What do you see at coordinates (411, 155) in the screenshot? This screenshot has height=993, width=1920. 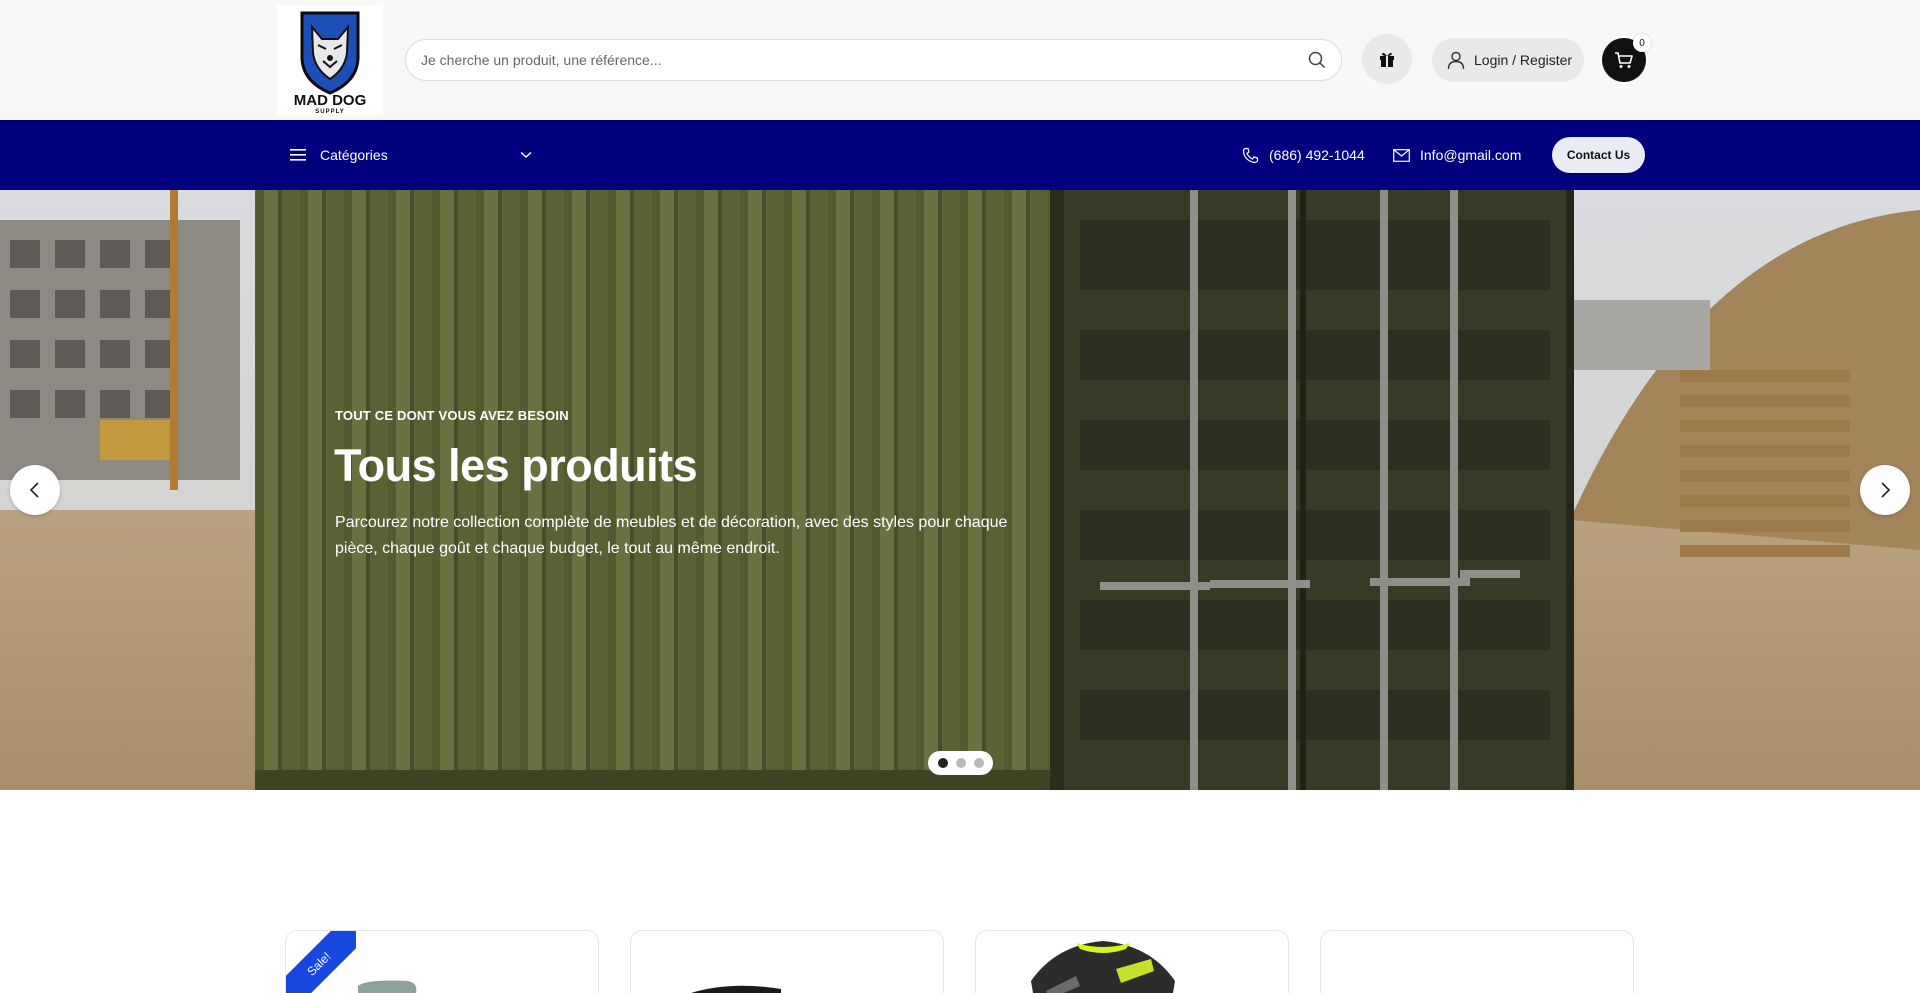 I see `categories-dropdown: Catégories` at bounding box center [411, 155].